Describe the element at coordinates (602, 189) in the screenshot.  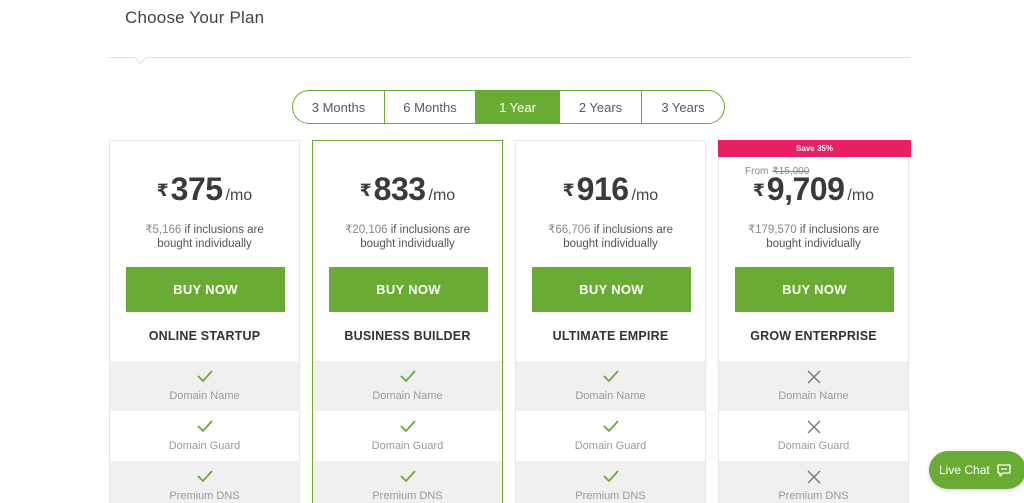
I see `price-amount: 916` at that location.